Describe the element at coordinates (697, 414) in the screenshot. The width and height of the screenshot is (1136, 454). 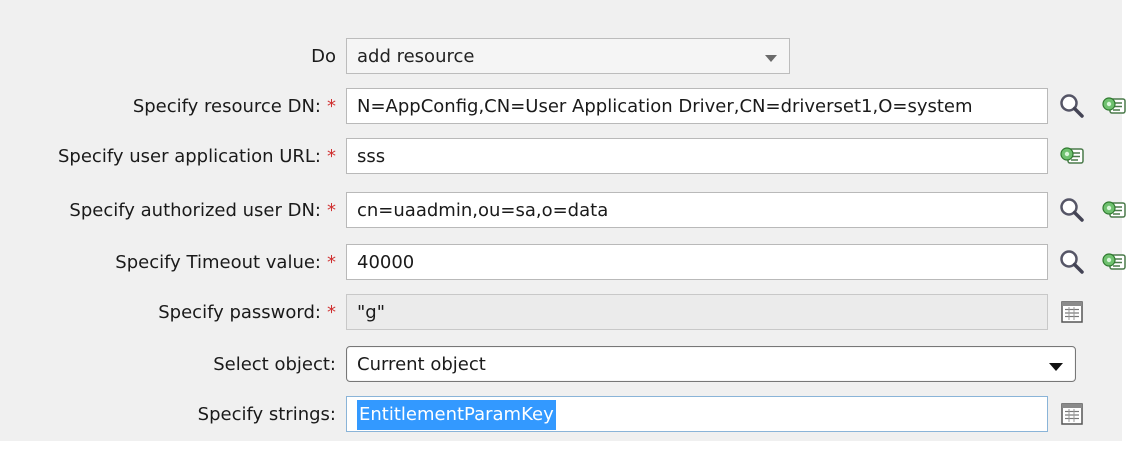
I see `strings-input: EntitlementParamKey` at that location.